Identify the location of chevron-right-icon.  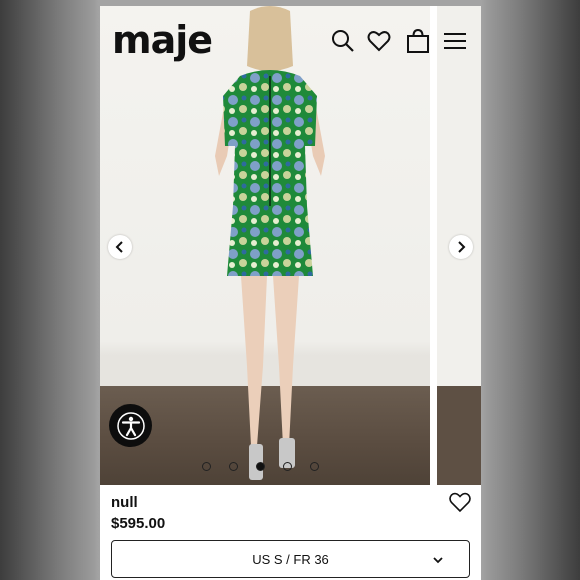
(462, 247).